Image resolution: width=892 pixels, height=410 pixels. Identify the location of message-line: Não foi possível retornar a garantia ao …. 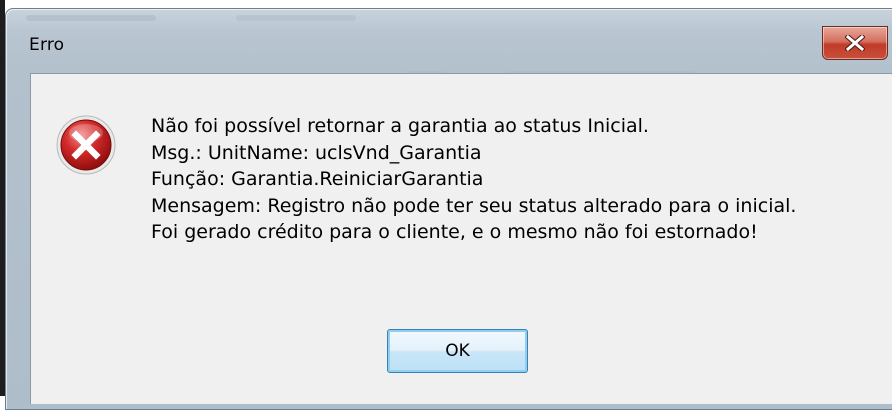
(400, 126).